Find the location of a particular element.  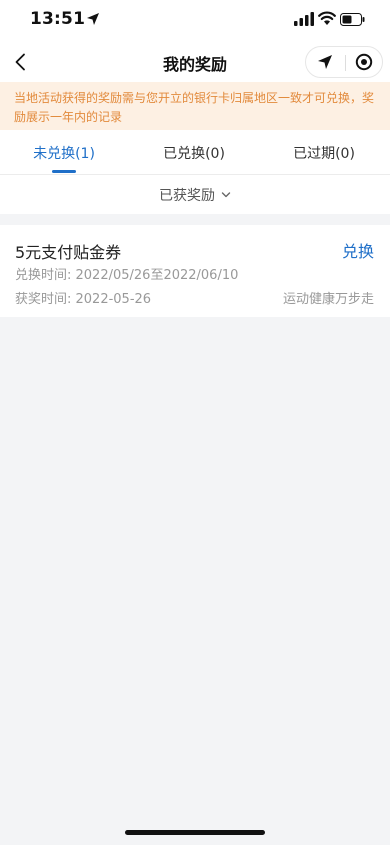

home-indicator is located at coordinates (195, 832).